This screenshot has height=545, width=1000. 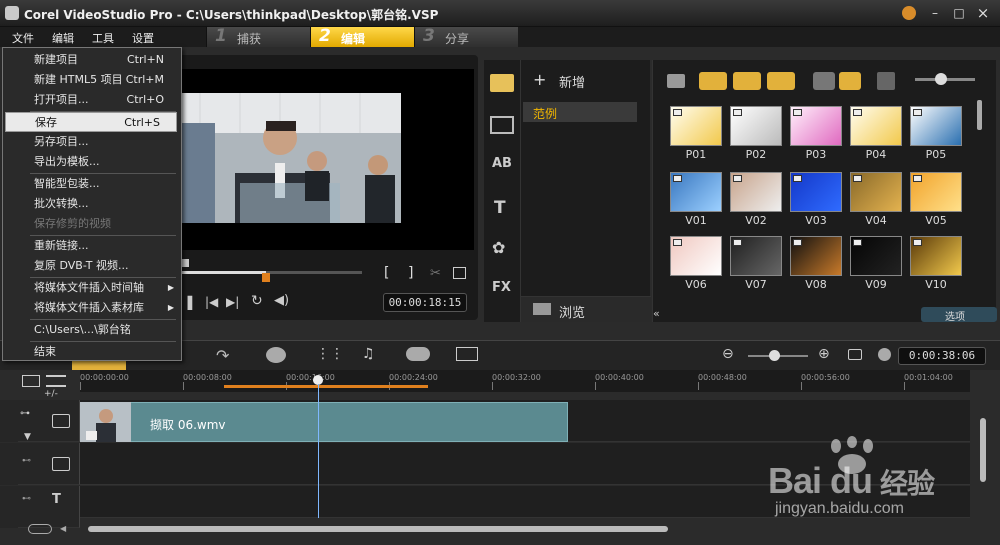 I want to click on timeline-horizontal-scrollbar, so click(x=378, y=529).